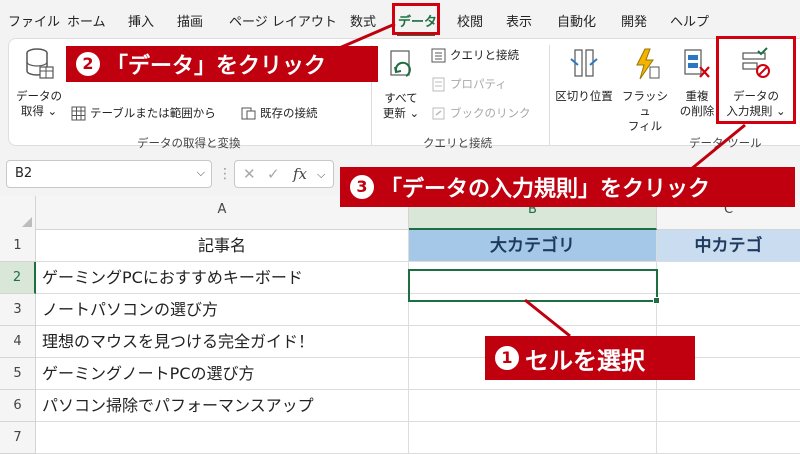 The height and width of the screenshot is (454, 800). Describe the element at coordinates (416, 19) in the screenshot. I see `highlight-data-tab` at that location.